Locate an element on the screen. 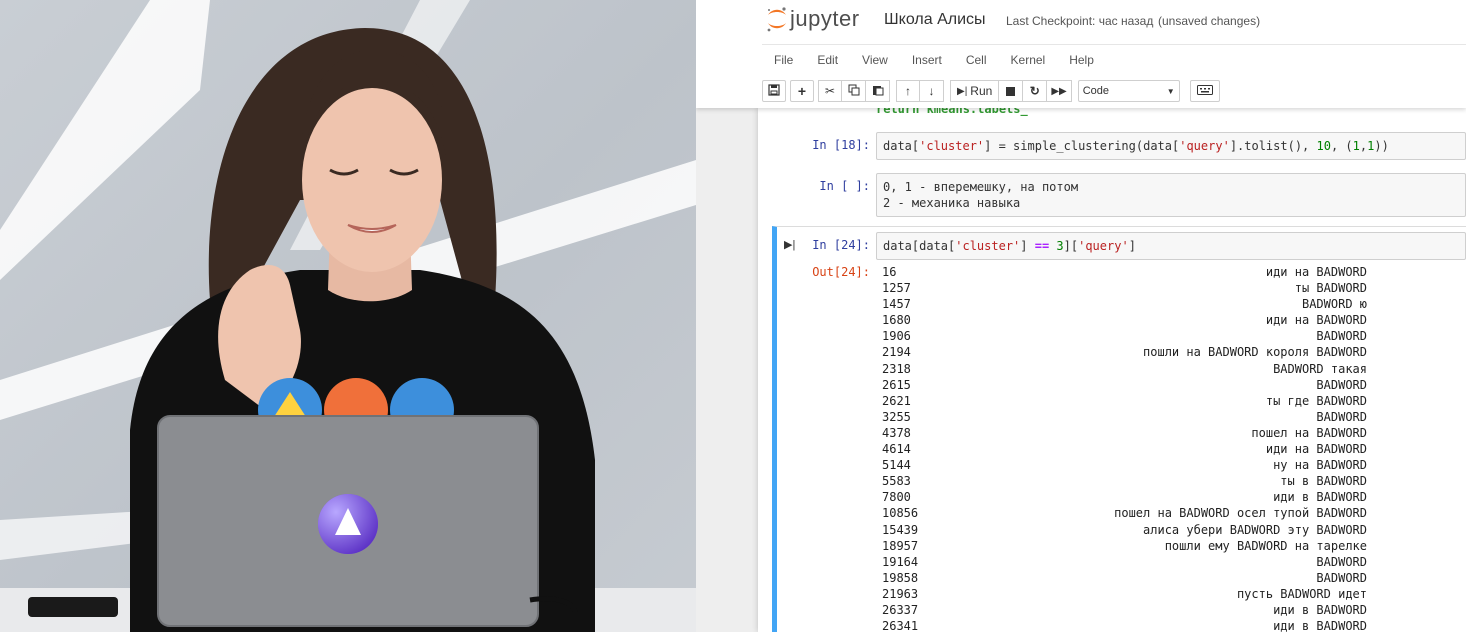 The image size is (1466, 632). row-index: 1257 is located at coordinates (896, 288).